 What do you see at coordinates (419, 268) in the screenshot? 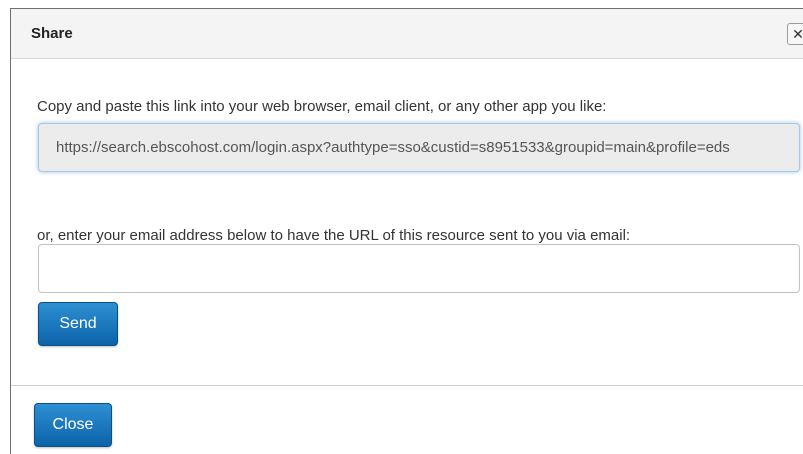
I see `email-field` at bounding box center [419, 268].